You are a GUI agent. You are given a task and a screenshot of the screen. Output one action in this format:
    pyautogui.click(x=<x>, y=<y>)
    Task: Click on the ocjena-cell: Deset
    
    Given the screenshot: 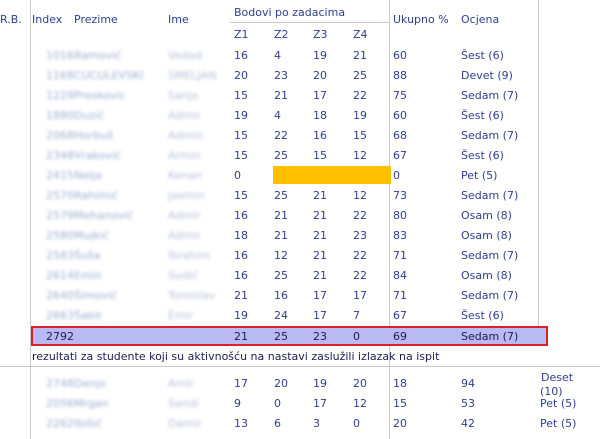 What is the action you would take?
    pyautogui.click(x=557, y=377)
    